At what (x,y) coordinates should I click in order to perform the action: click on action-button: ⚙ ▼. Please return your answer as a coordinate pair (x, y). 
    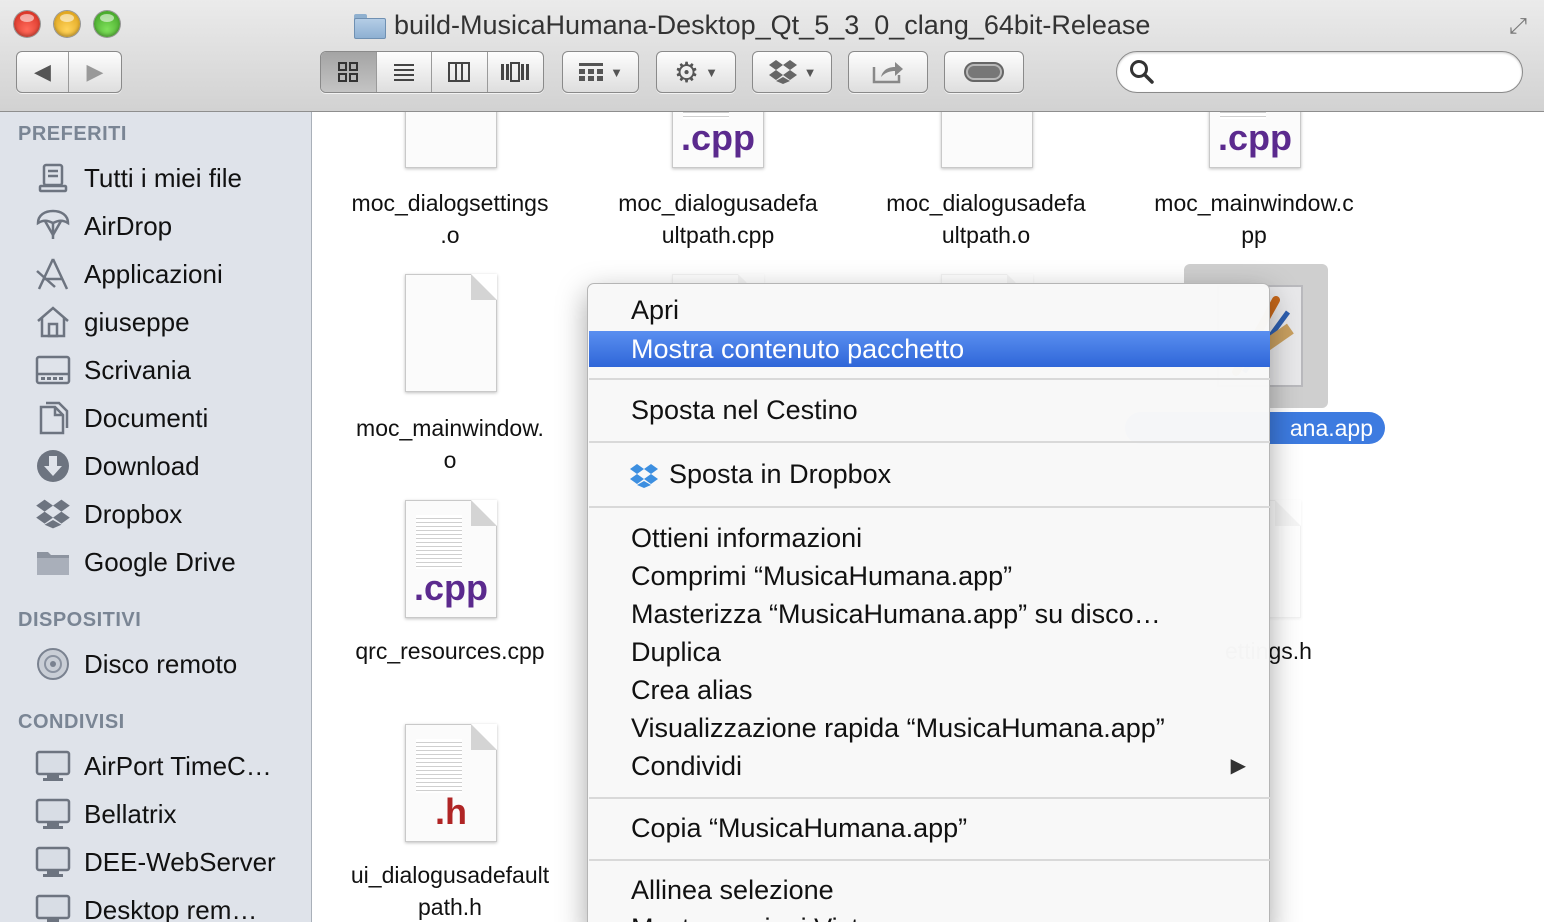
    Looking at the image, I should click on (696, 72).